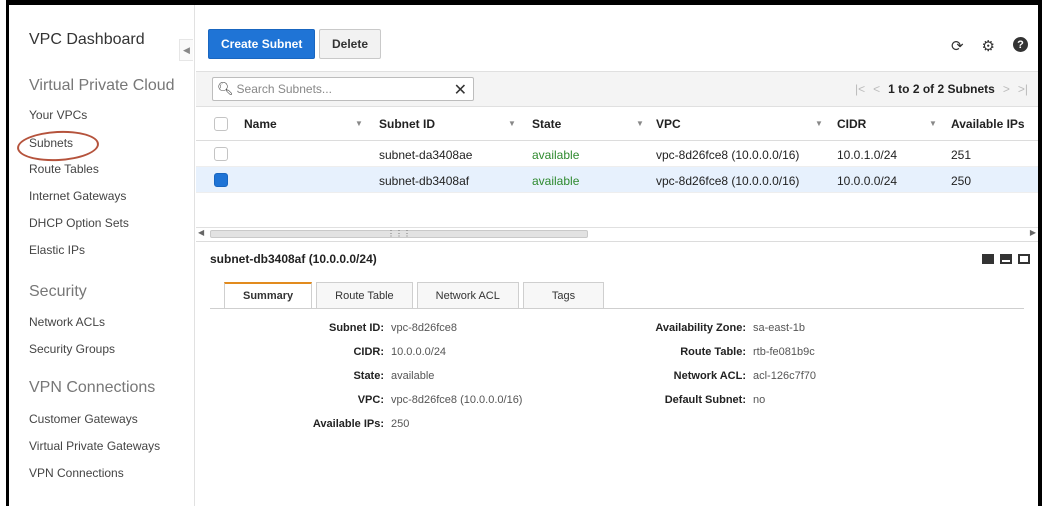 The width and height of the screenshot is (1042, 506). Describe the element at coordinates (338, 89) in the screenshot. I see `search-input` at that location.